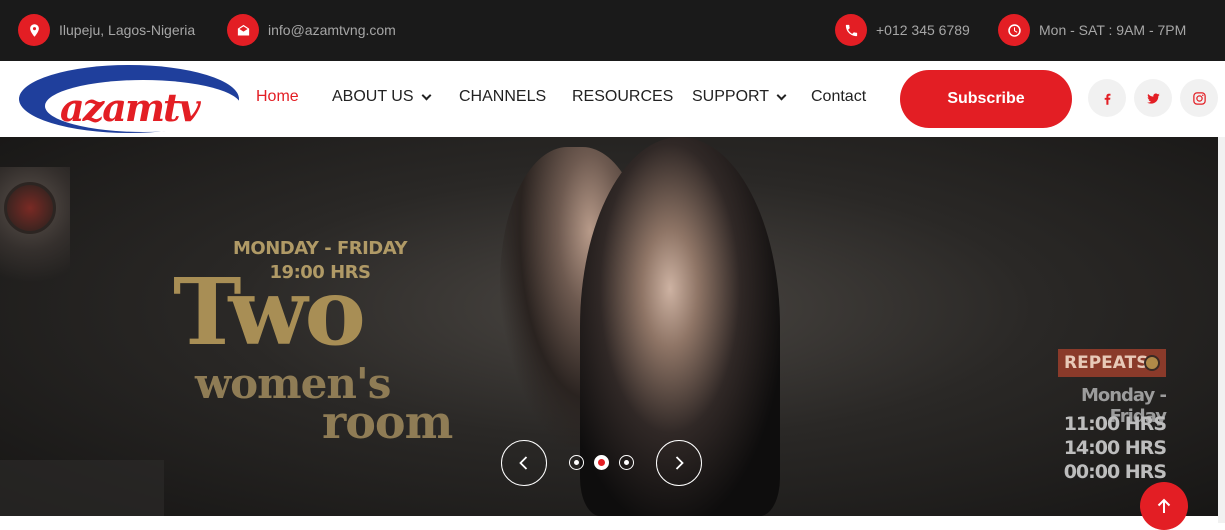  I want to click on show-title-line3: room, so click(387, 422).